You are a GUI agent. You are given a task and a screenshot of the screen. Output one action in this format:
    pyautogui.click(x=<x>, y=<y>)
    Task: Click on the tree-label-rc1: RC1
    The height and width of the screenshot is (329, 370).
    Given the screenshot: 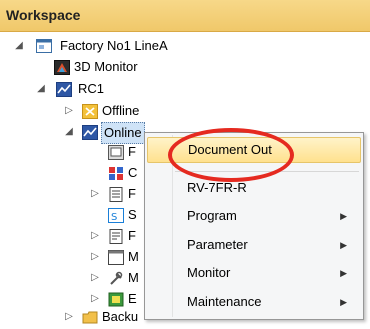 What is the action you would take?
    pyautogui.click(x=91, y=88)
    